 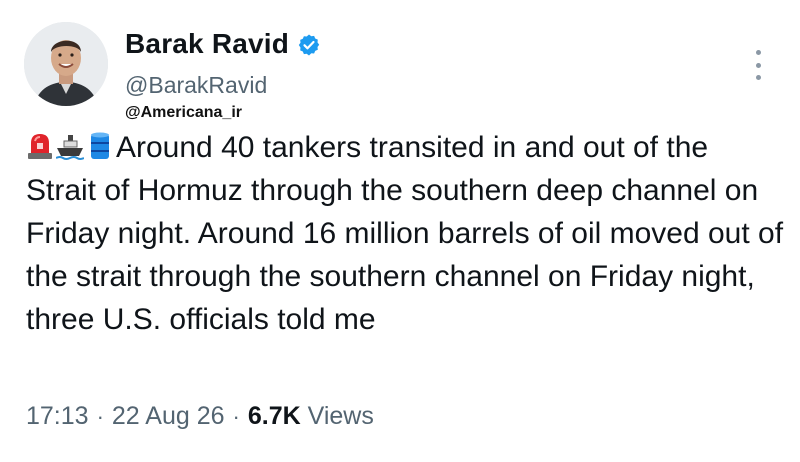 I want to click on views-count: 6.7K, so click(x=274, y=416).